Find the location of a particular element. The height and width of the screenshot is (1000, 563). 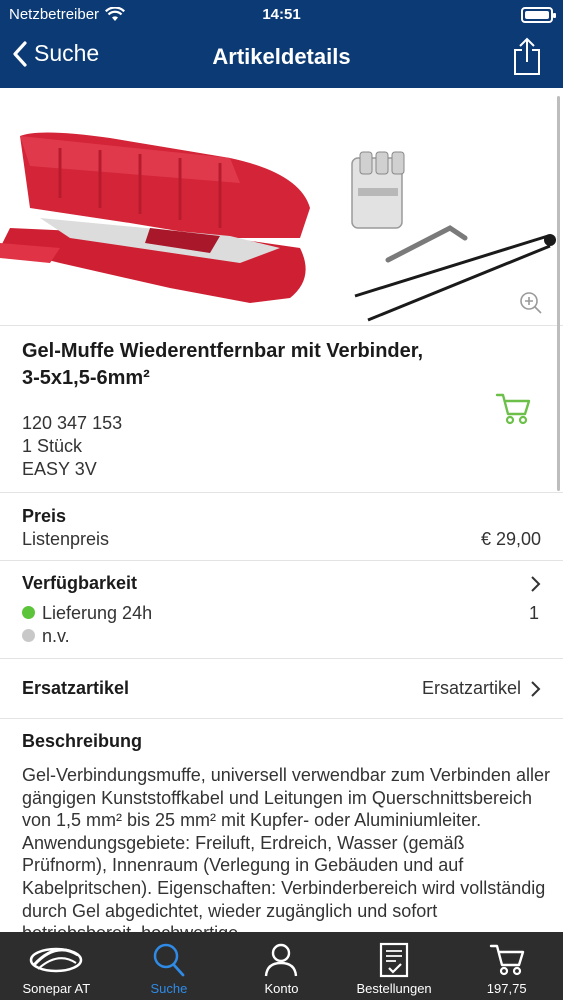

status-dot-available is located at coordinates (28, 612).